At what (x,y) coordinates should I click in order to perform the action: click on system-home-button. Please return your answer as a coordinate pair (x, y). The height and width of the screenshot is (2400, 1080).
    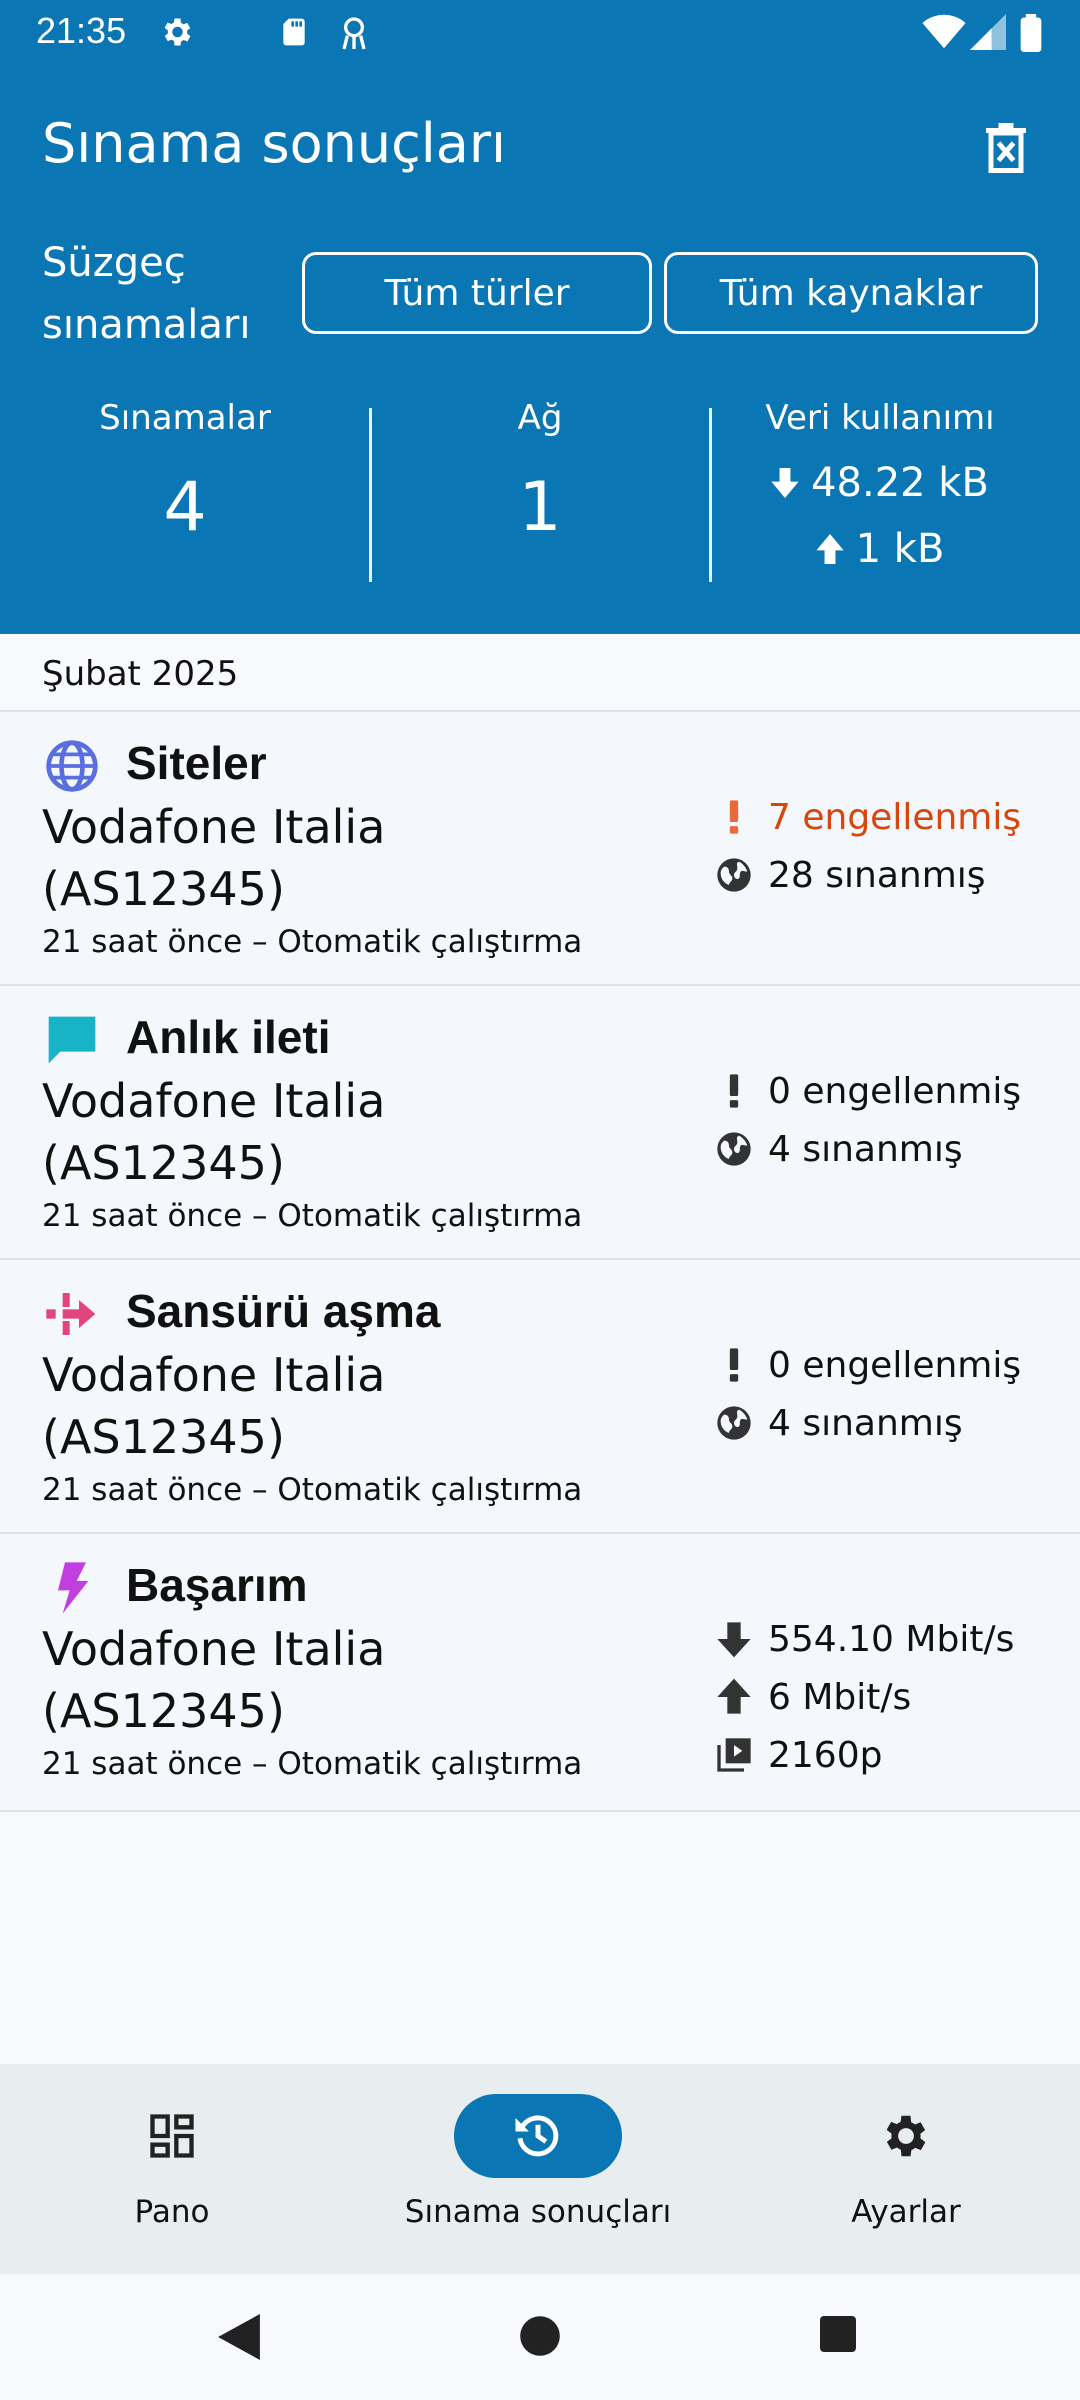
    Looking at the image, I should click on (540, 2338).